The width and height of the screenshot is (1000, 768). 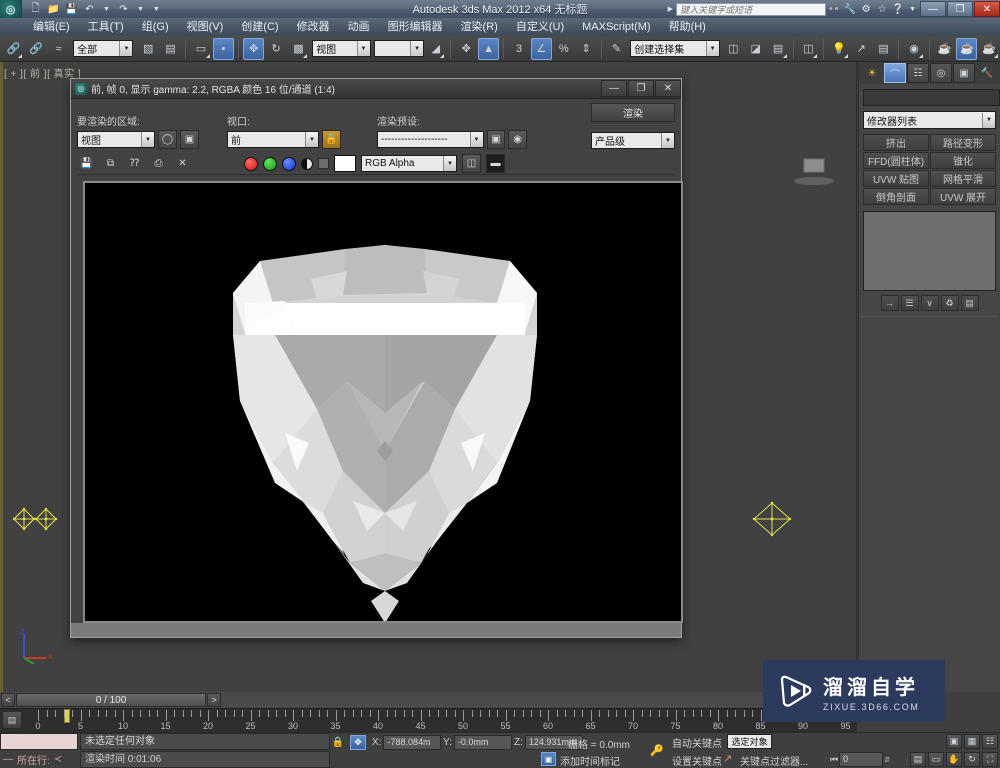 I want to click on menu-create: 创建(C), so click(x=259, y=27).